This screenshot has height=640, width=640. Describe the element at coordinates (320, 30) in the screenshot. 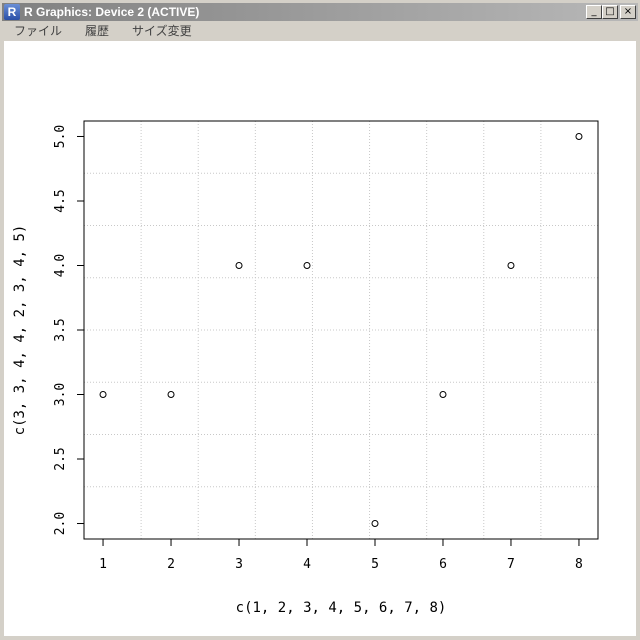

I see `menu-bar: ファイル 履歴 サイズ変更` at that location.